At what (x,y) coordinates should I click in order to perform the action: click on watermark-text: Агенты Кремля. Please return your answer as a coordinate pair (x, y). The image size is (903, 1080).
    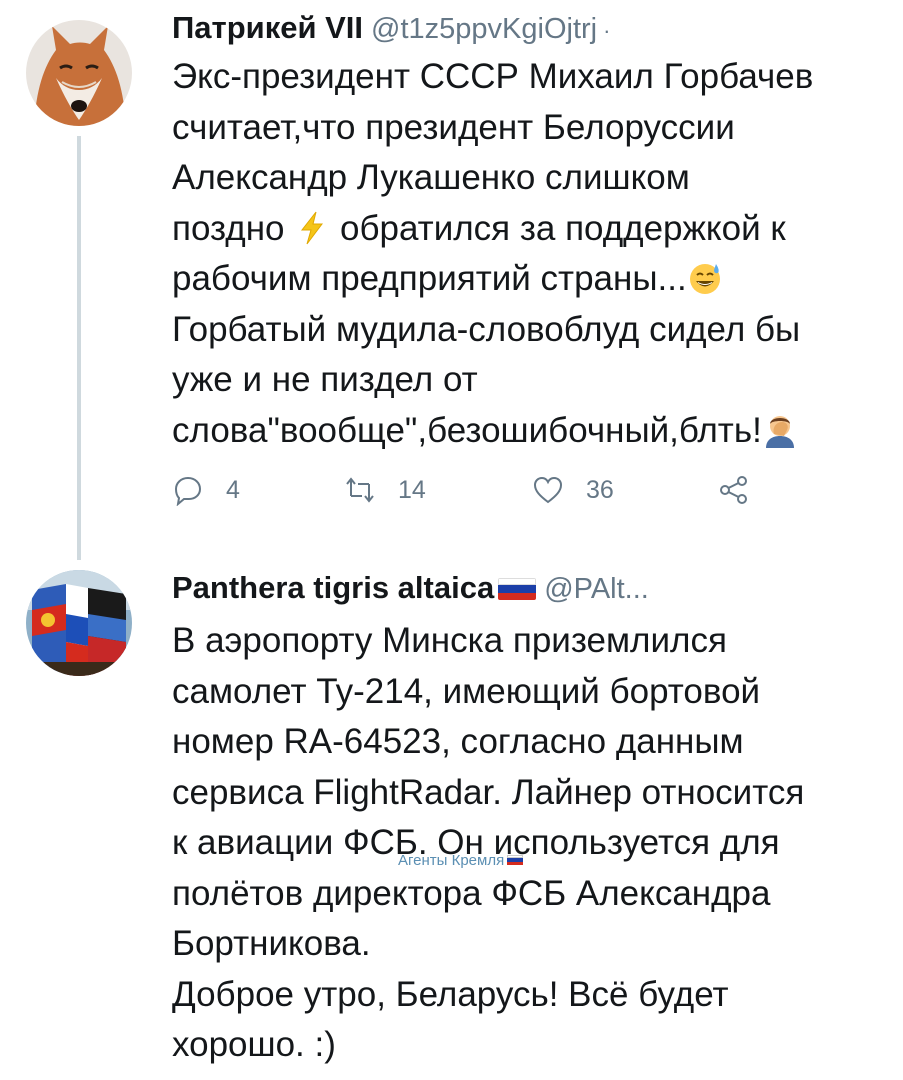
    Looking at the image, I should click on (451, 860).